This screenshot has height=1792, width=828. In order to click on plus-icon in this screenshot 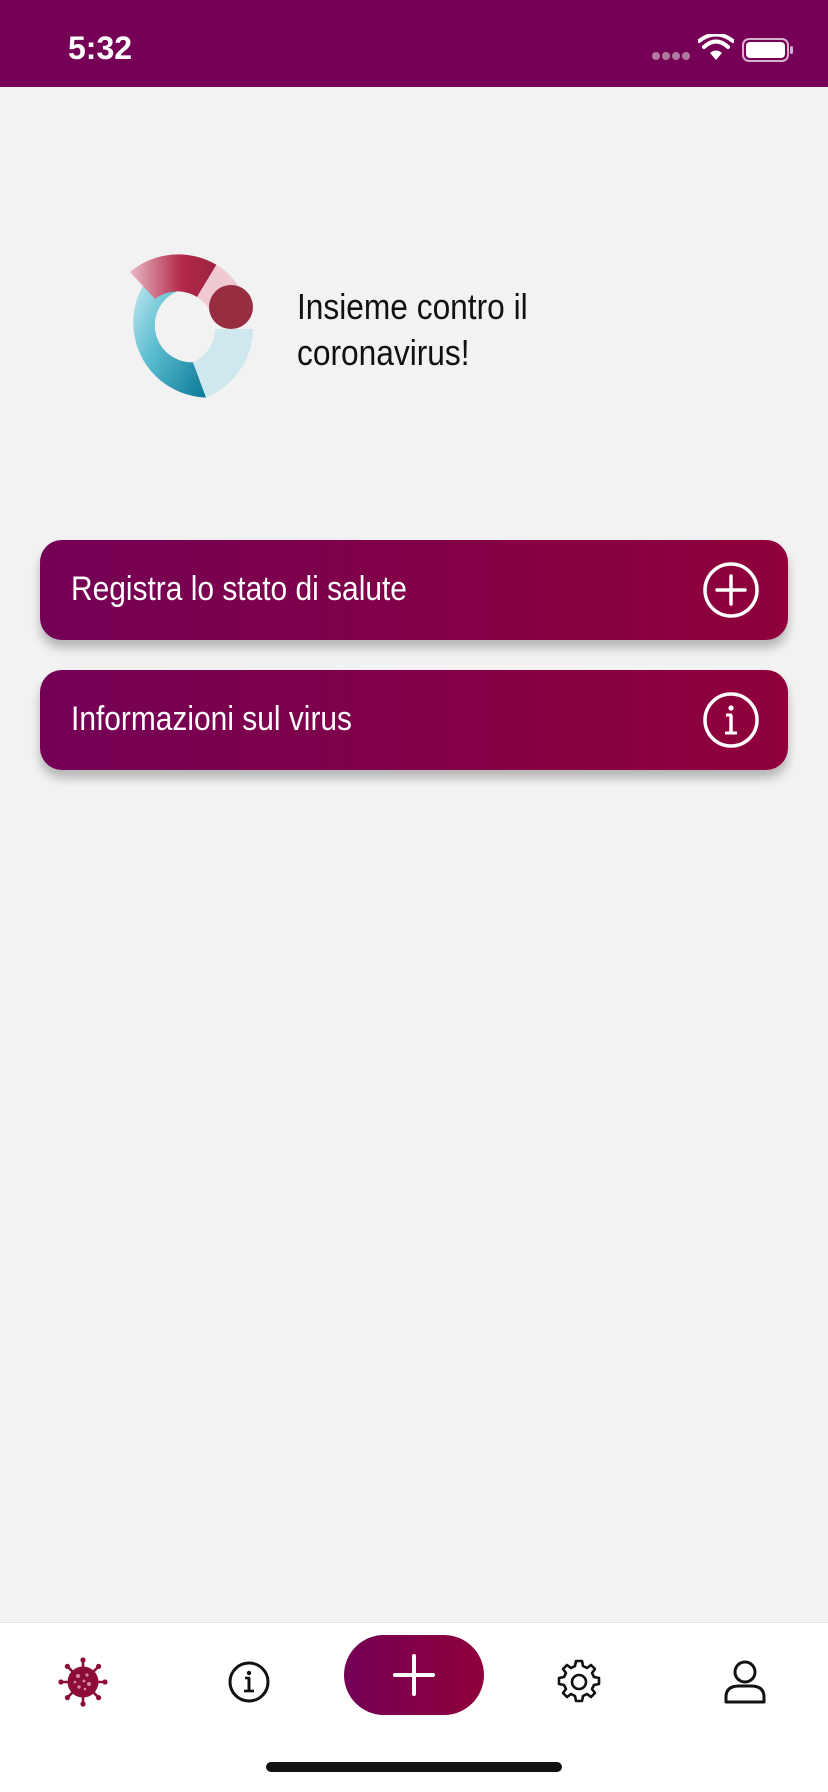, I will do `click(414, 1675)`.